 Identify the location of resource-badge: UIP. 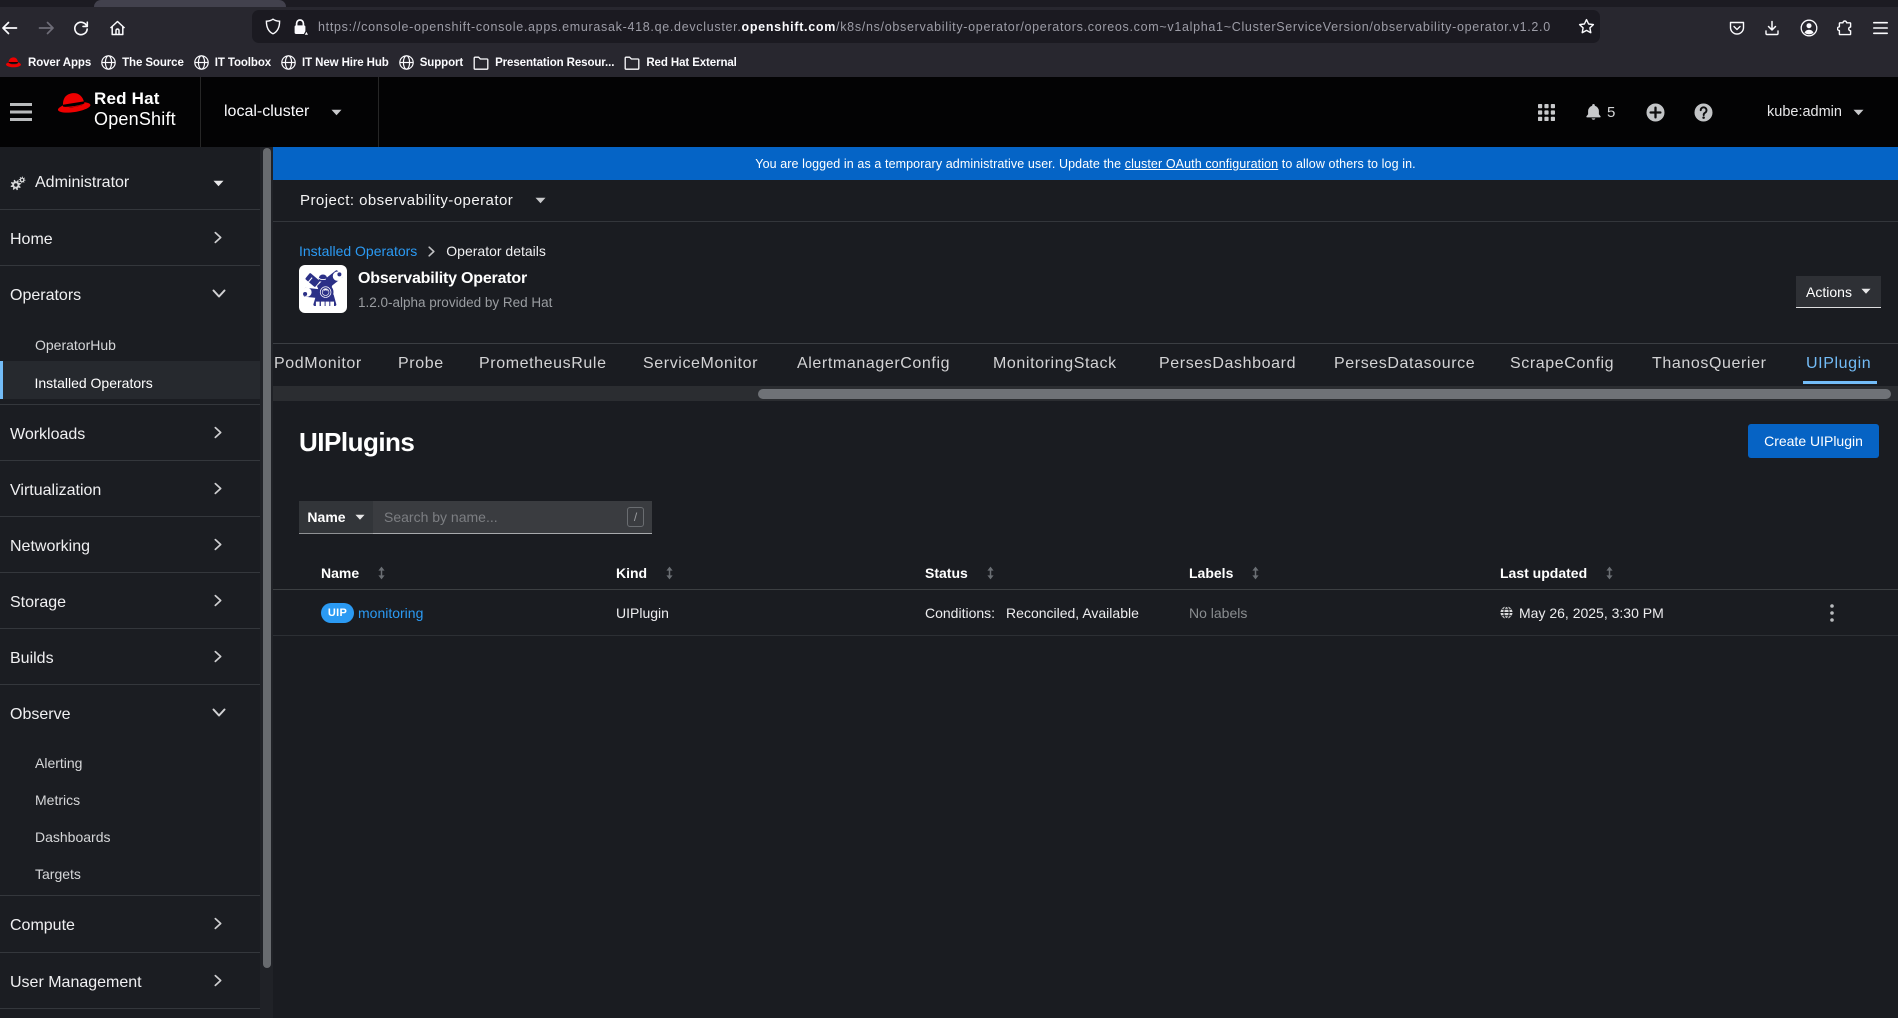
(337, 612).